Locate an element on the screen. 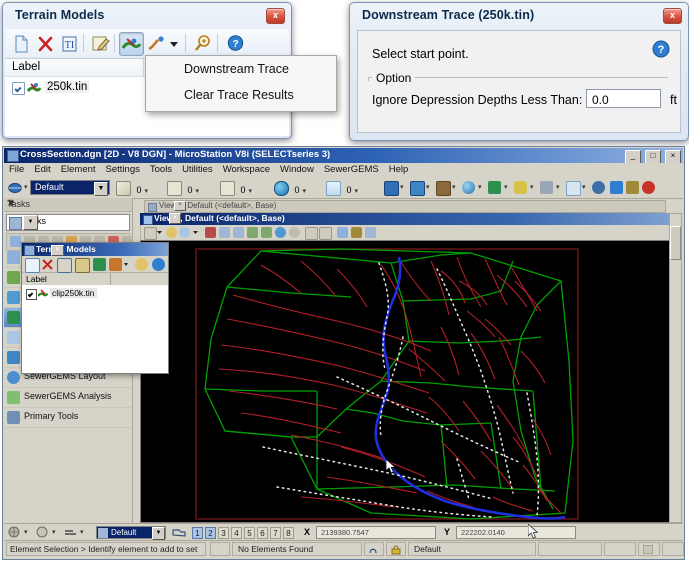 Image resolution: width=689 pixels, height=562 pixels. tasks-combo: Tasks ▼ is located at coordinates (68, 222).